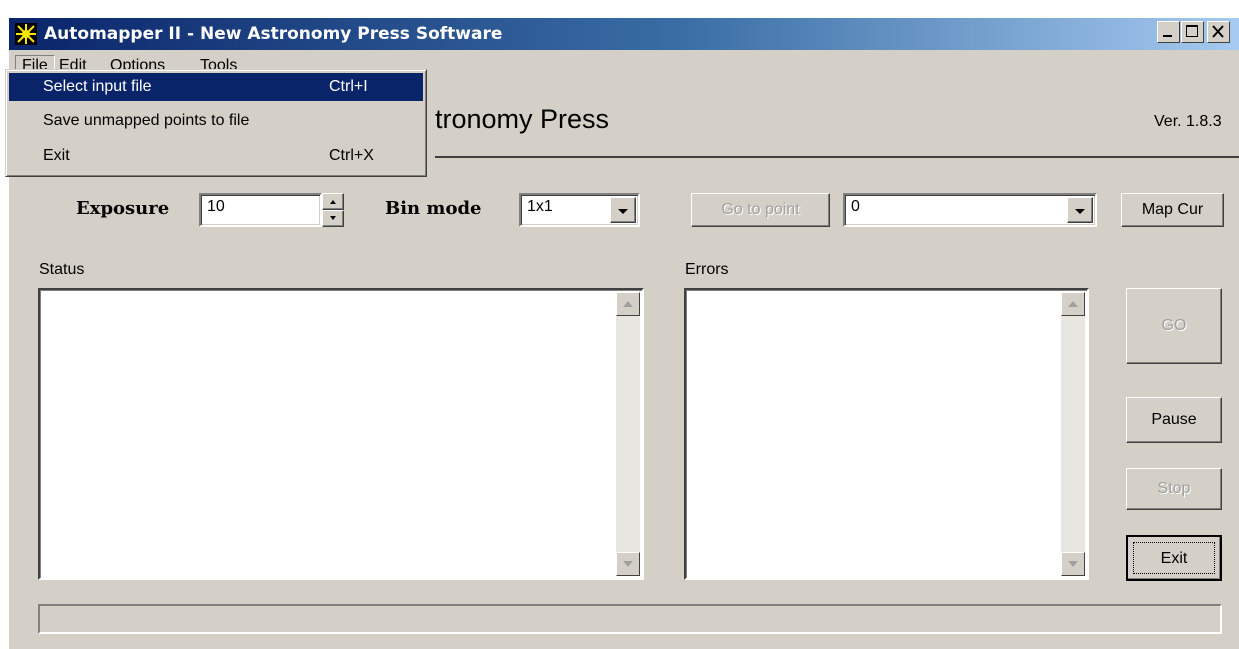  What do you see at coordinates (855, 206) in the screenshot?
I see `point-value: 0` at bounding box center [855, 206].